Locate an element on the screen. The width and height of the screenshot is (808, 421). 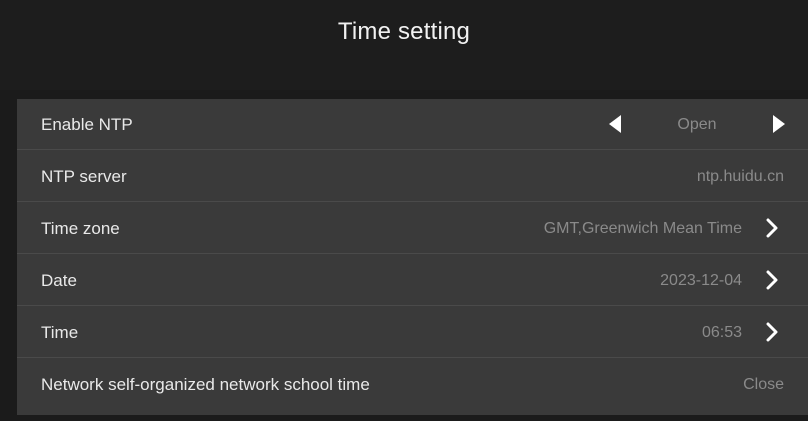
setting-label-enable-ntp: Enable NTP is located at coordinates (87, 124).